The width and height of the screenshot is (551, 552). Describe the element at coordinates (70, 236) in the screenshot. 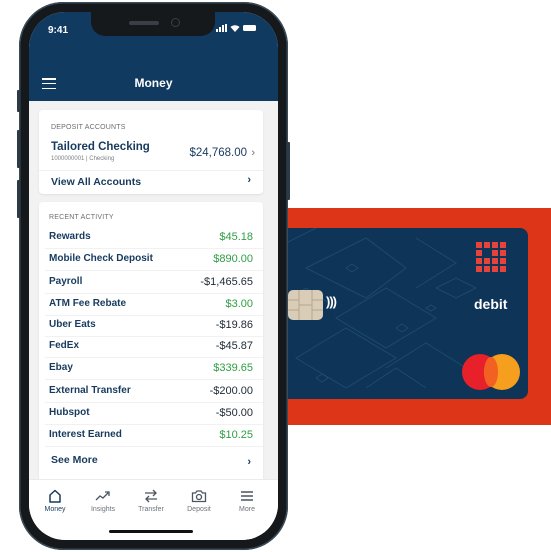

I see `activity-name: Rewards` at that location.